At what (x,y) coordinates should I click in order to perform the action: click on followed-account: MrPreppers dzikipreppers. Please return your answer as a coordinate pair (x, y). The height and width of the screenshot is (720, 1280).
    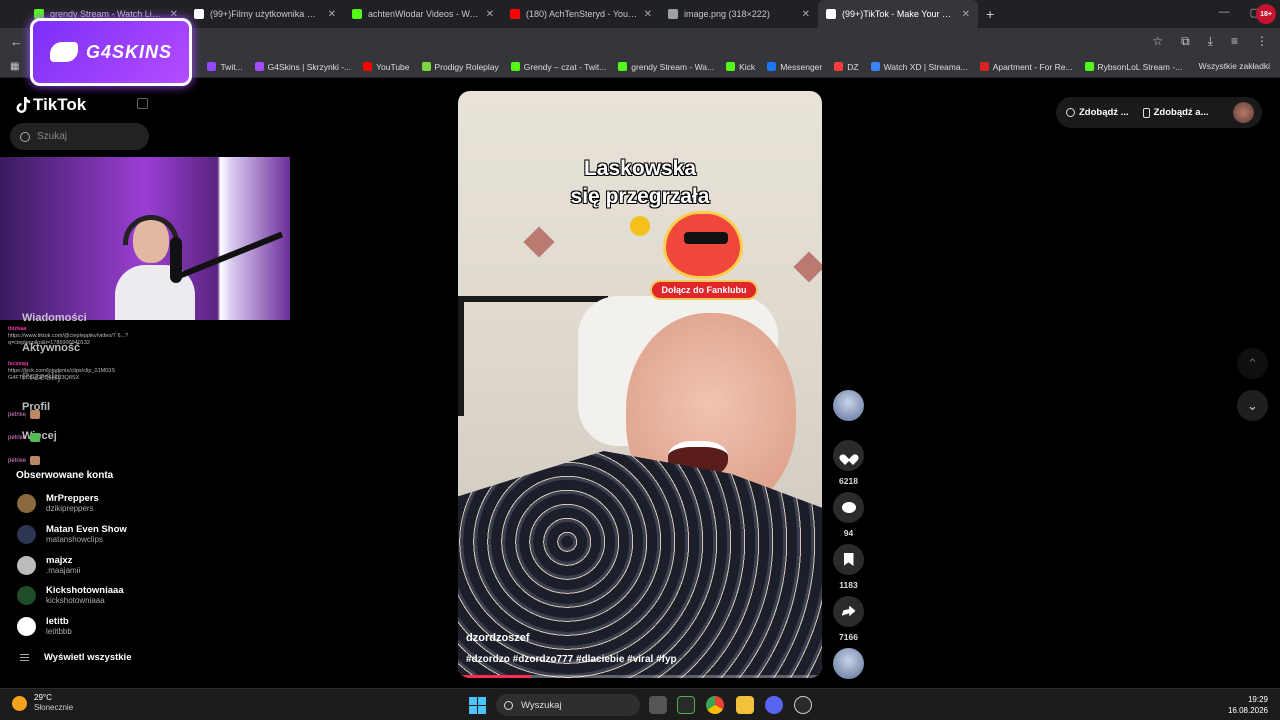
    Looking at the image, I should click on (58, 503).